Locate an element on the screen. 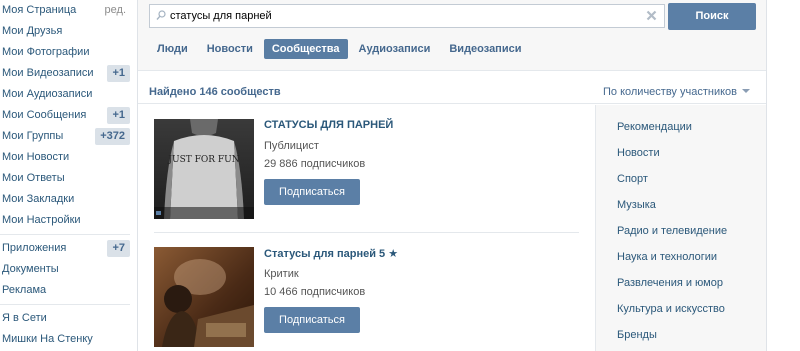 The height and width of the screenshot is (351, 800). thumb-text: JUST FOR FUN is located at coordinates (203, 160).